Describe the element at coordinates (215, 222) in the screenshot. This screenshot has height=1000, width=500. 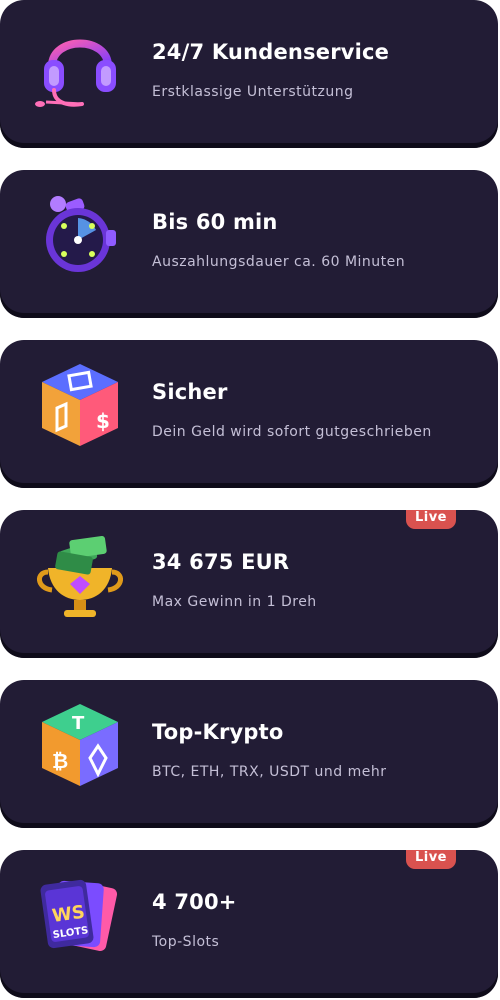
I see `feature-title: Bis 60 min` at that location.